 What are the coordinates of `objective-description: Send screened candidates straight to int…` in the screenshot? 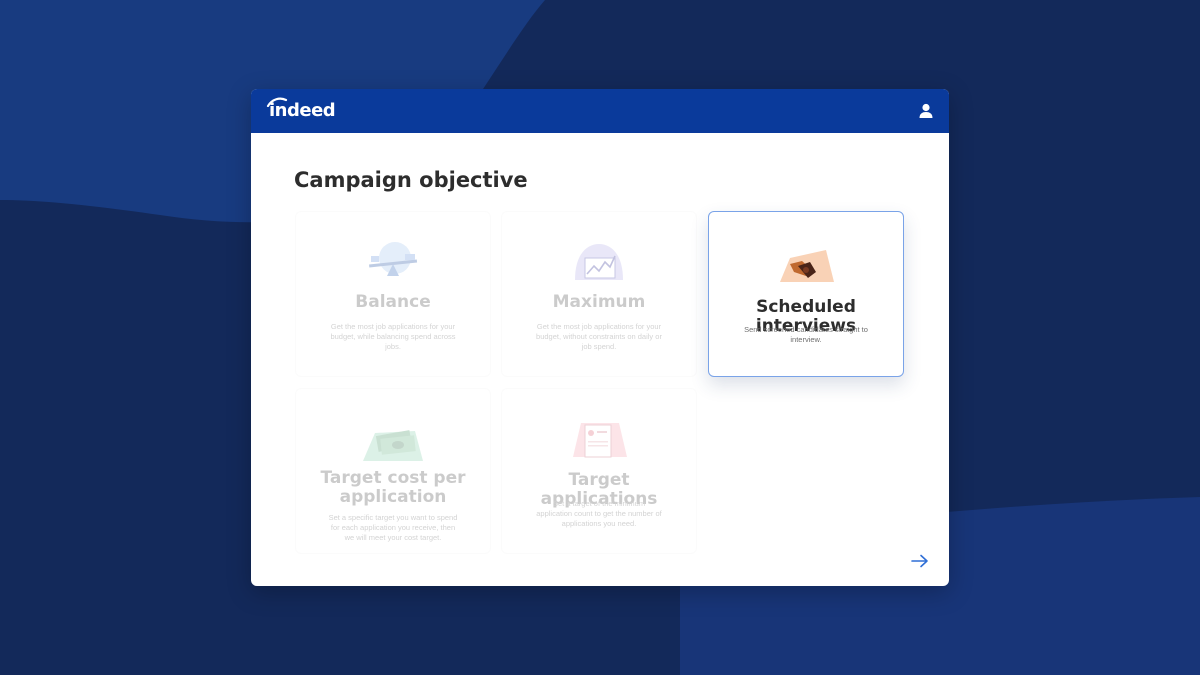 It's located at (806, 334).